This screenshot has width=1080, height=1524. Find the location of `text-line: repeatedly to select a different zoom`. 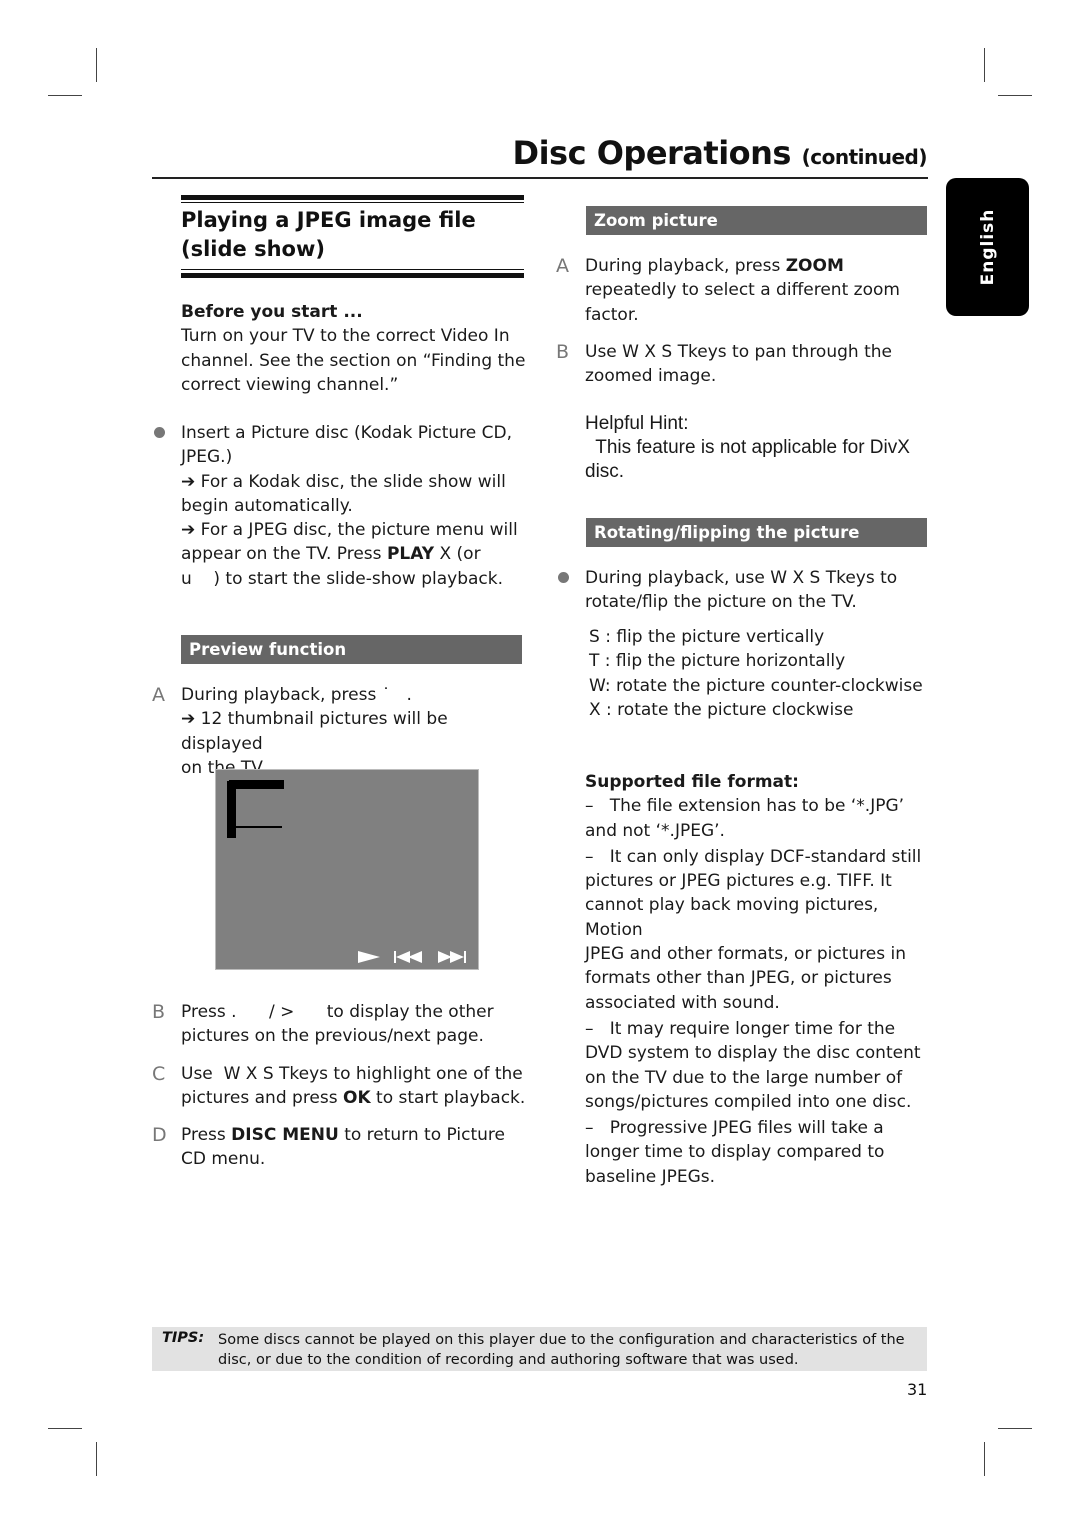

text-line: repeatedly to select a different zoom is located at coordinates (742, 290).